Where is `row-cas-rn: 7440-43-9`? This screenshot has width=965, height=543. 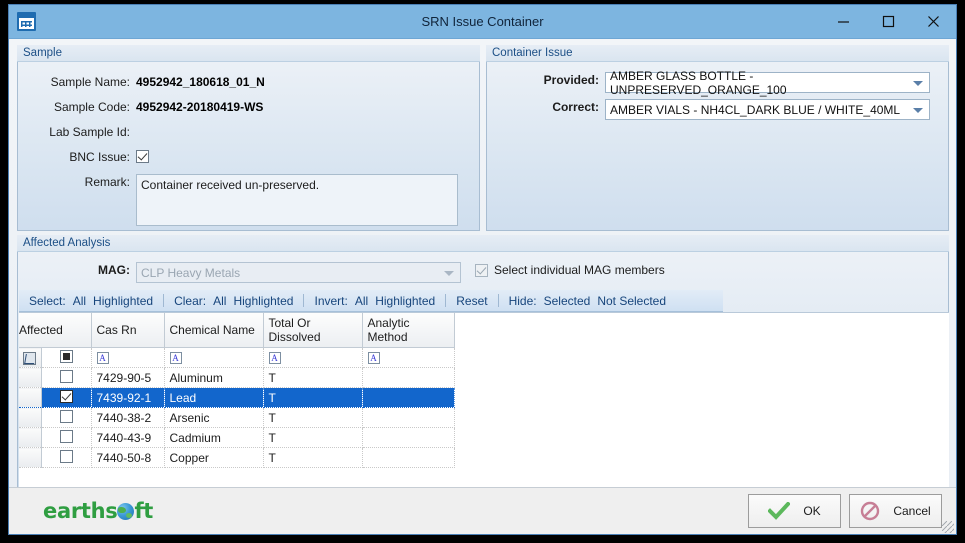 row-cas-rn: 7440-43-9 is located at coordinates (128, 437).